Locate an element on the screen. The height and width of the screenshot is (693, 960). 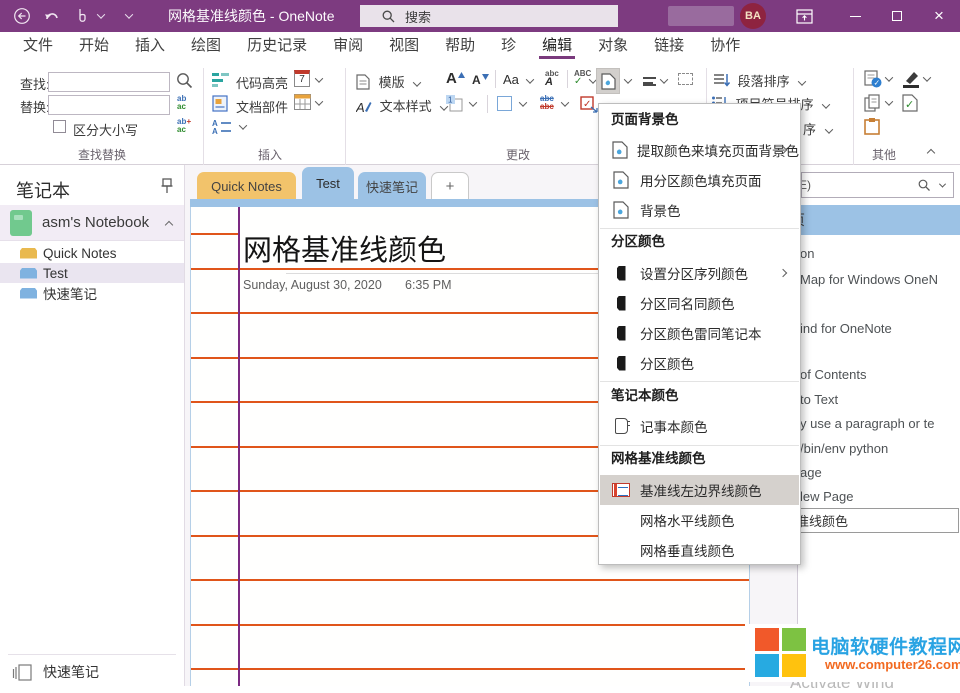
menu-item-fill-page-with-section-color: 用分区颜色填充页面 is located at coordinates (699, 180).